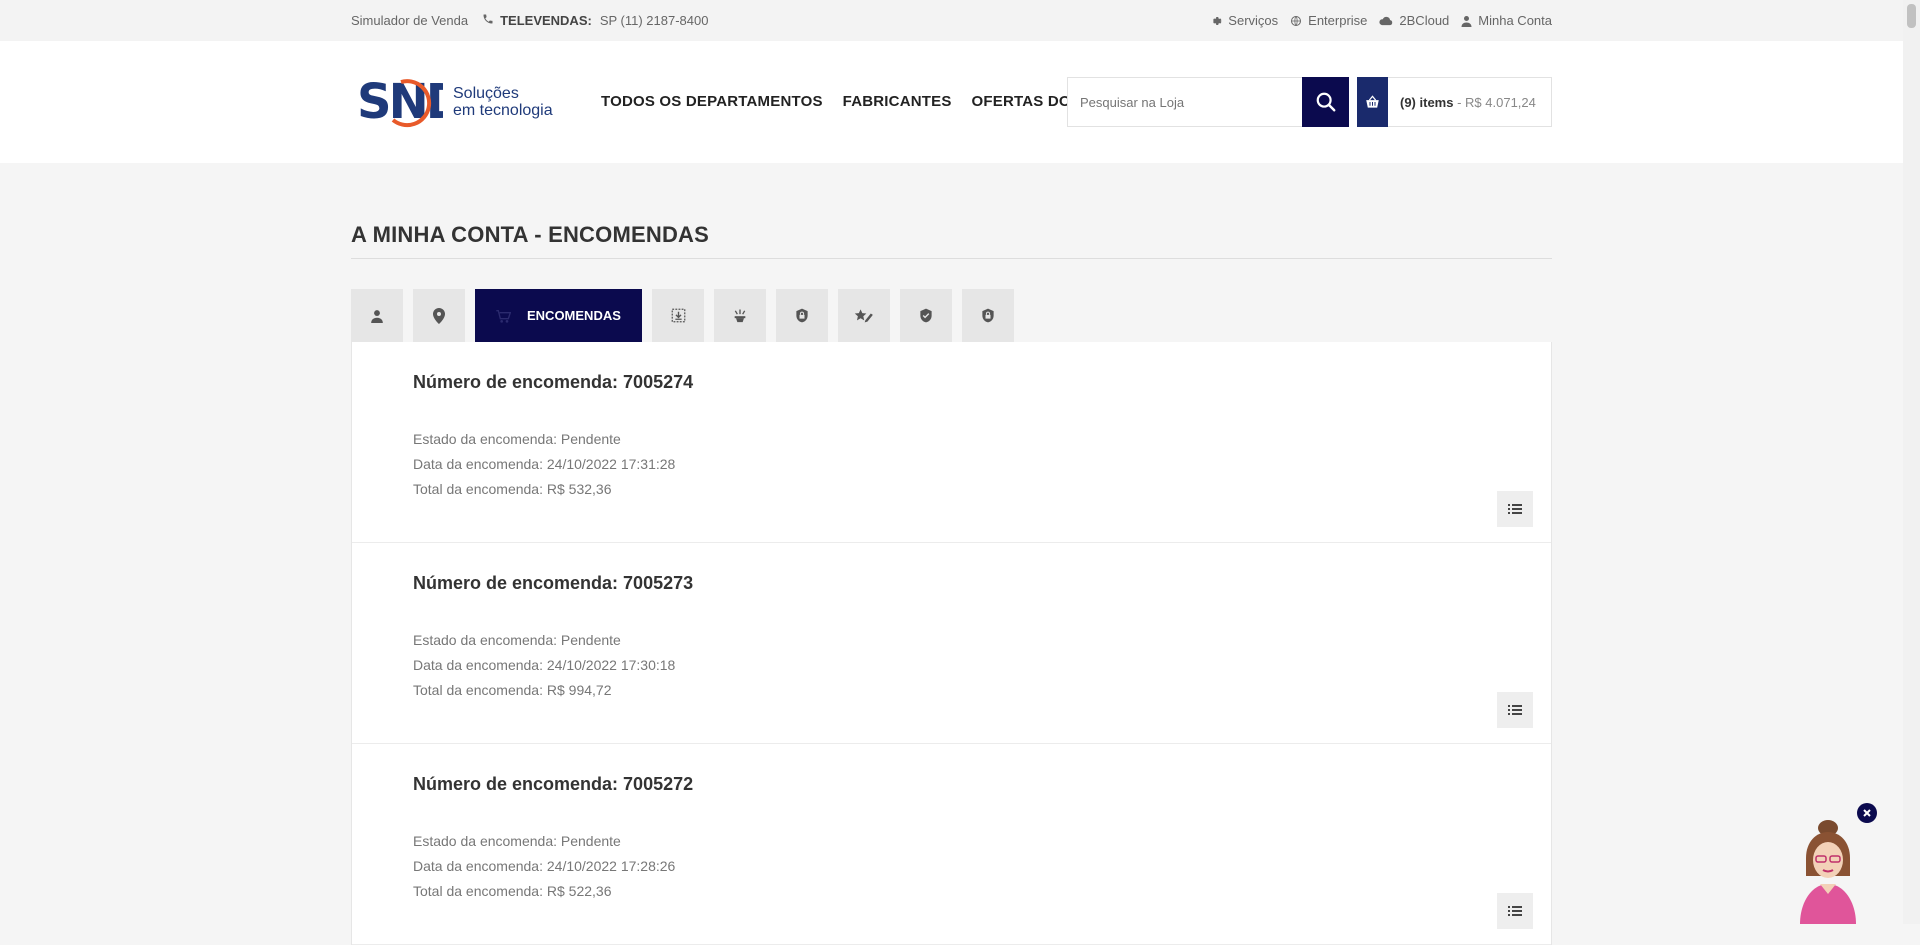 This screenshot has height=945, width=1920. What do you see at coordinates (503, 110) in the screenshot?
I see `logo-tagline-line2: em tecnologia` at bounding box center [503, 110].